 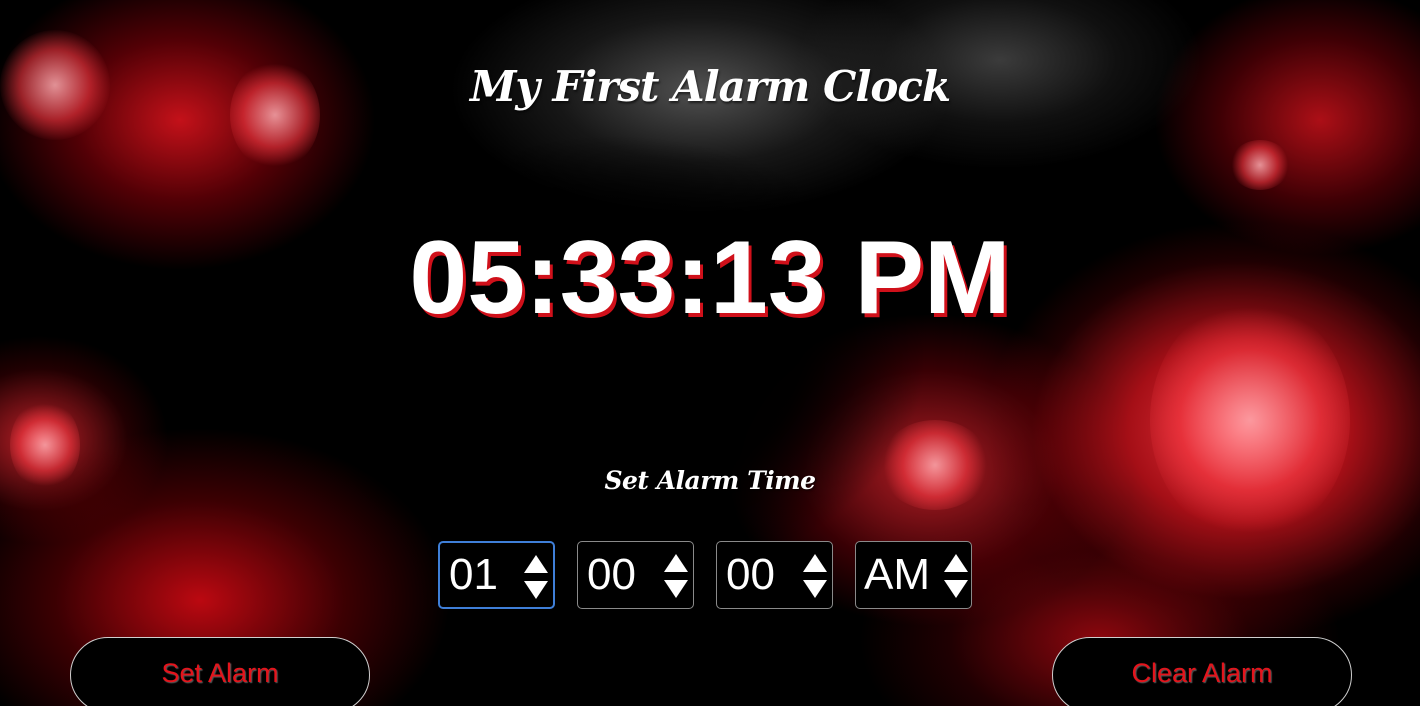 I want to click on page-title: My First Alarm Clock, so click(x=710, y=86).